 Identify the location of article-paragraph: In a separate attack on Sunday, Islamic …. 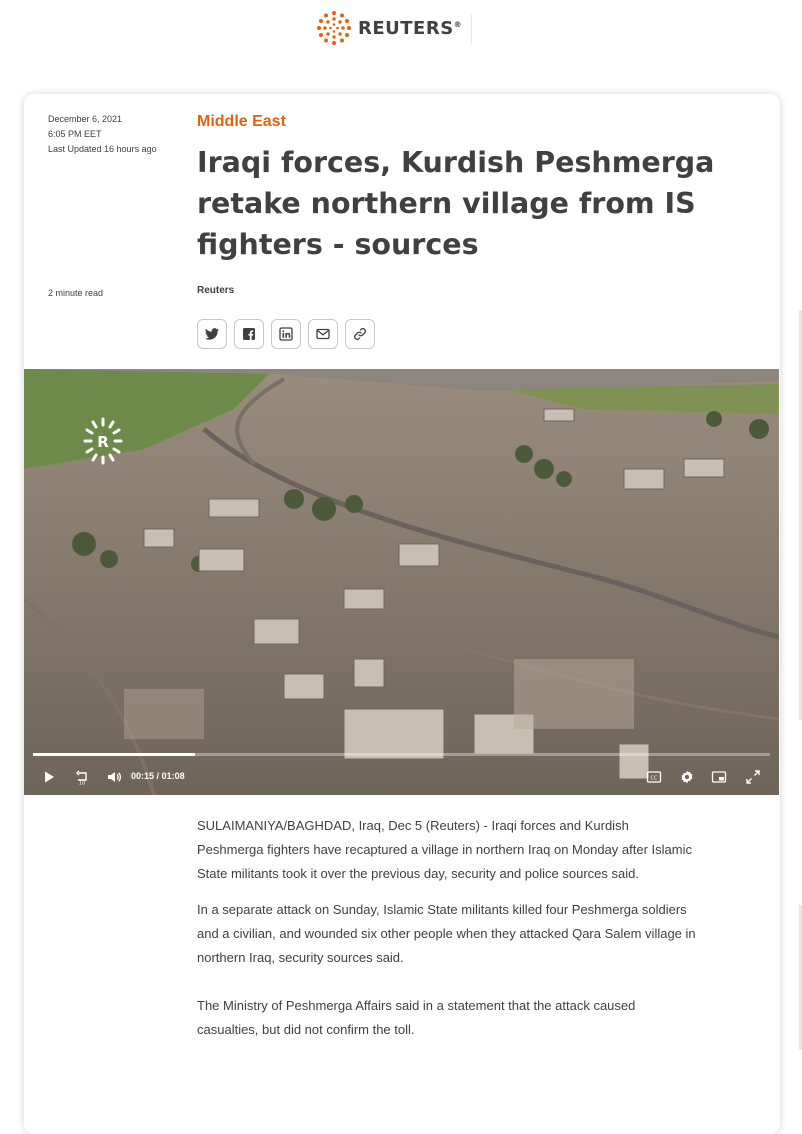
(446, 933).